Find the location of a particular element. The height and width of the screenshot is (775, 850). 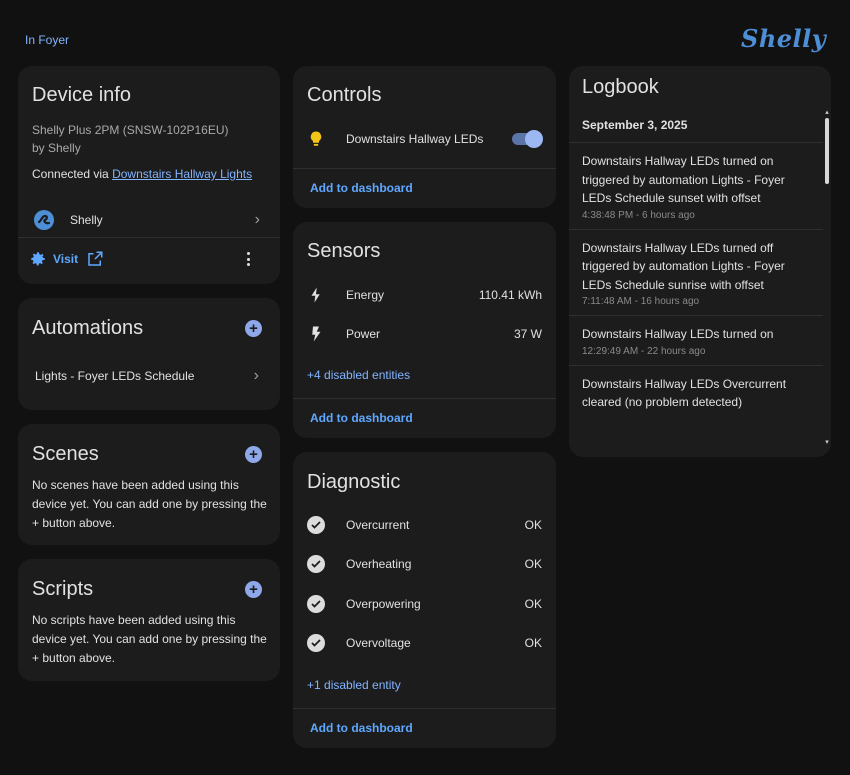

logbook-entry-text: Downstairs Hallway LEDs turned on is located at coordinates (678, 334).